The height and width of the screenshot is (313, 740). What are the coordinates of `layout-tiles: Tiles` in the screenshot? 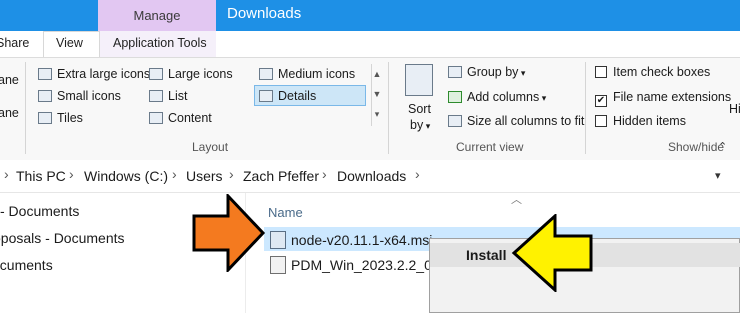 It's located at (60, 118).